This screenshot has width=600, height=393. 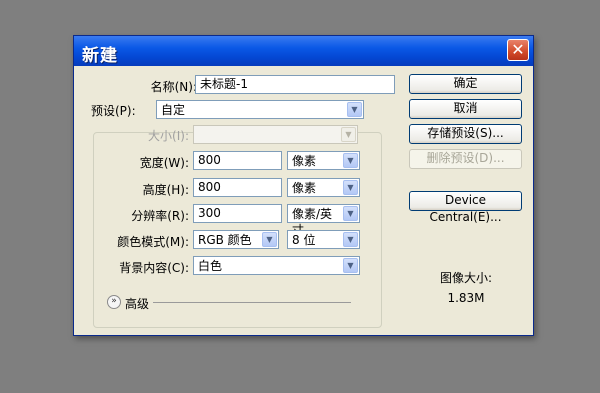 What do you see at coordinates (252, 302) in the screenshot?
I see `advanced-divider` at bounding box center [252, 302].